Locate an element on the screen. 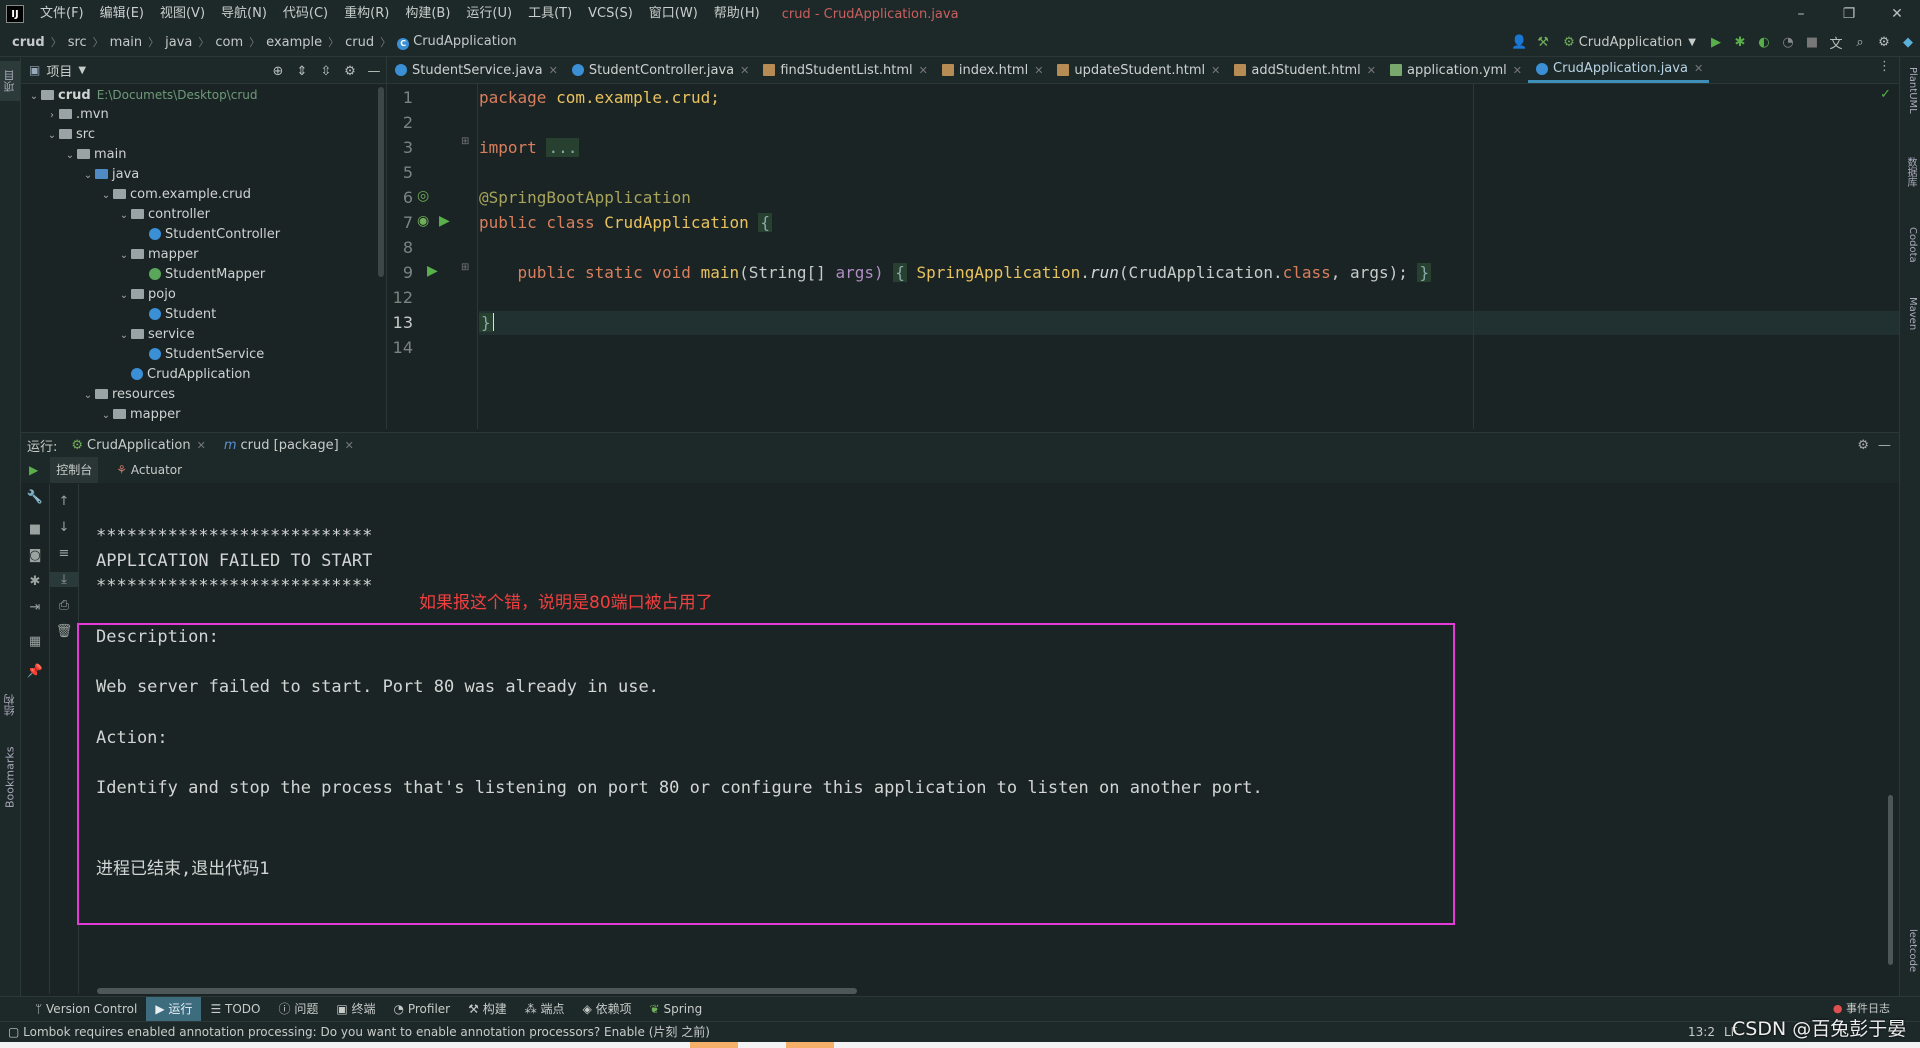  gear-icon: ⚙ is located at coordinates (1884, 42).